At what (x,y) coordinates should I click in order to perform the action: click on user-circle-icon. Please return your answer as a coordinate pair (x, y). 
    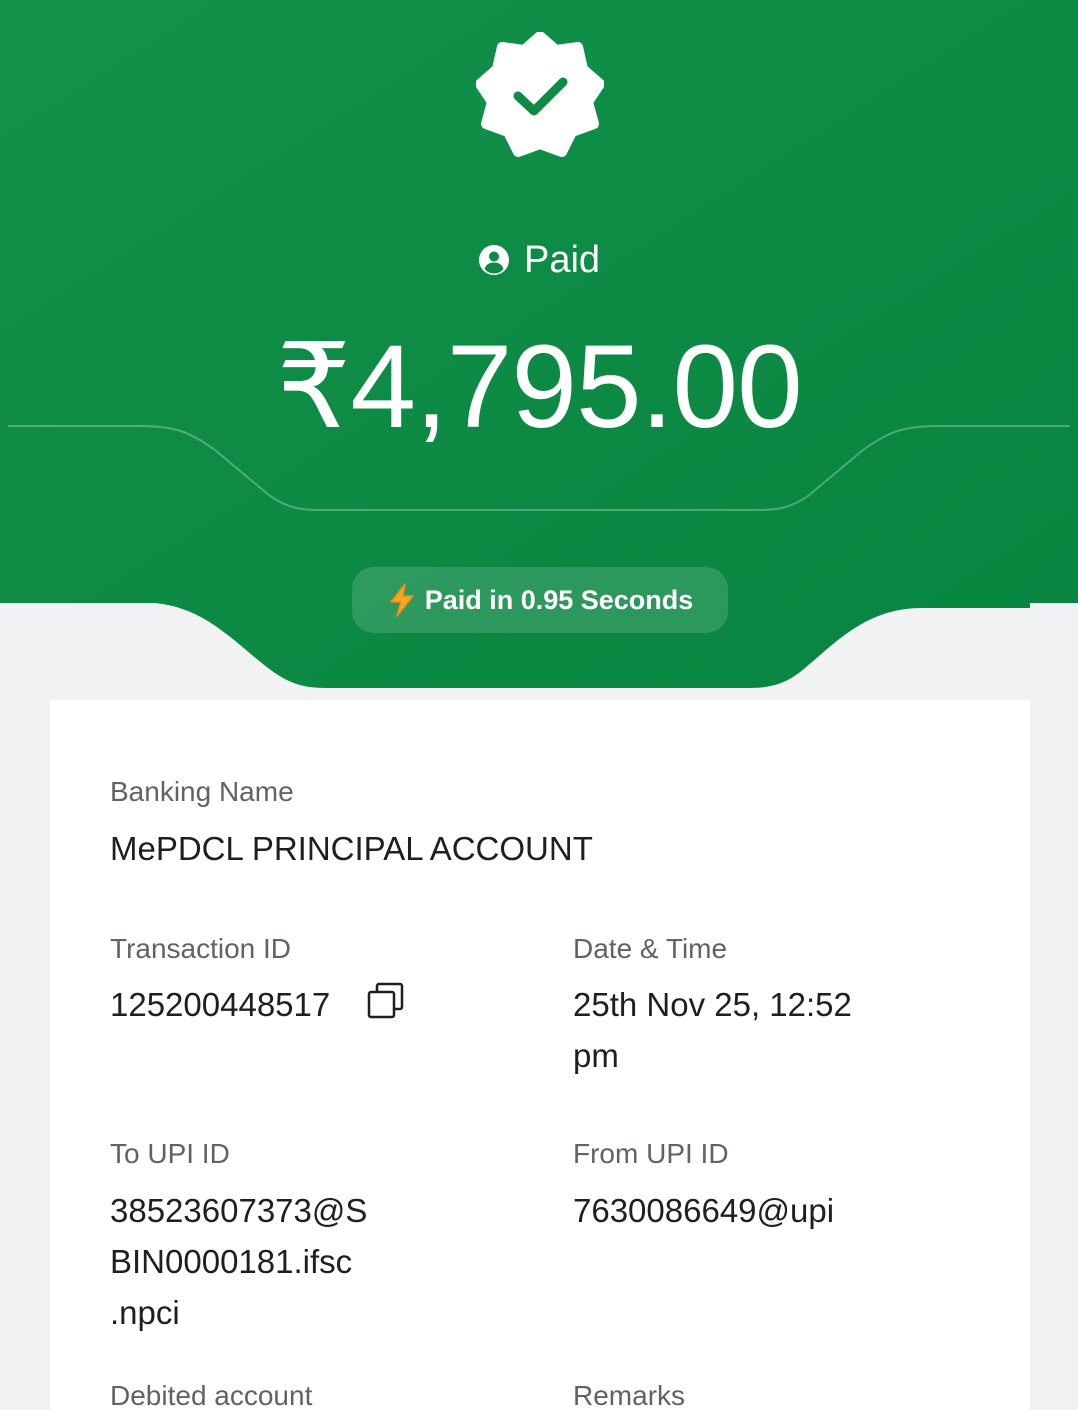
    Looking at the image, I should click on (493, 260).